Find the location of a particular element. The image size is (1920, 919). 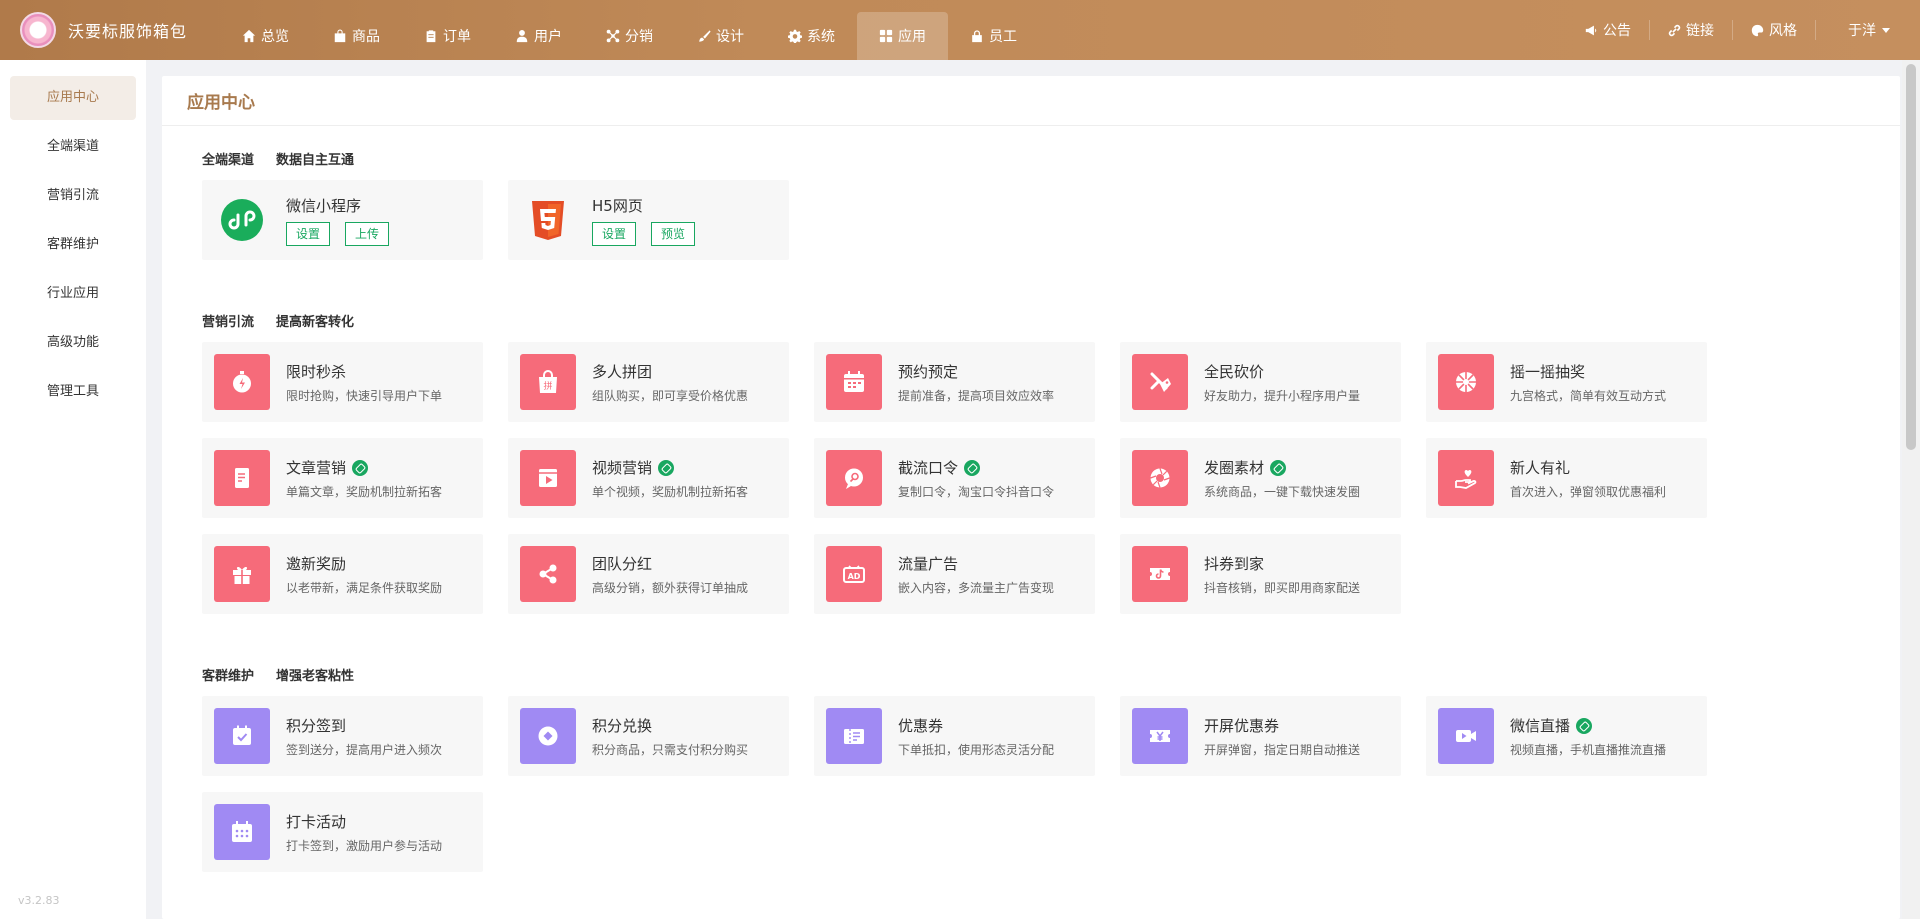

style-button: 风格 is located at coordinates (1773, 30).